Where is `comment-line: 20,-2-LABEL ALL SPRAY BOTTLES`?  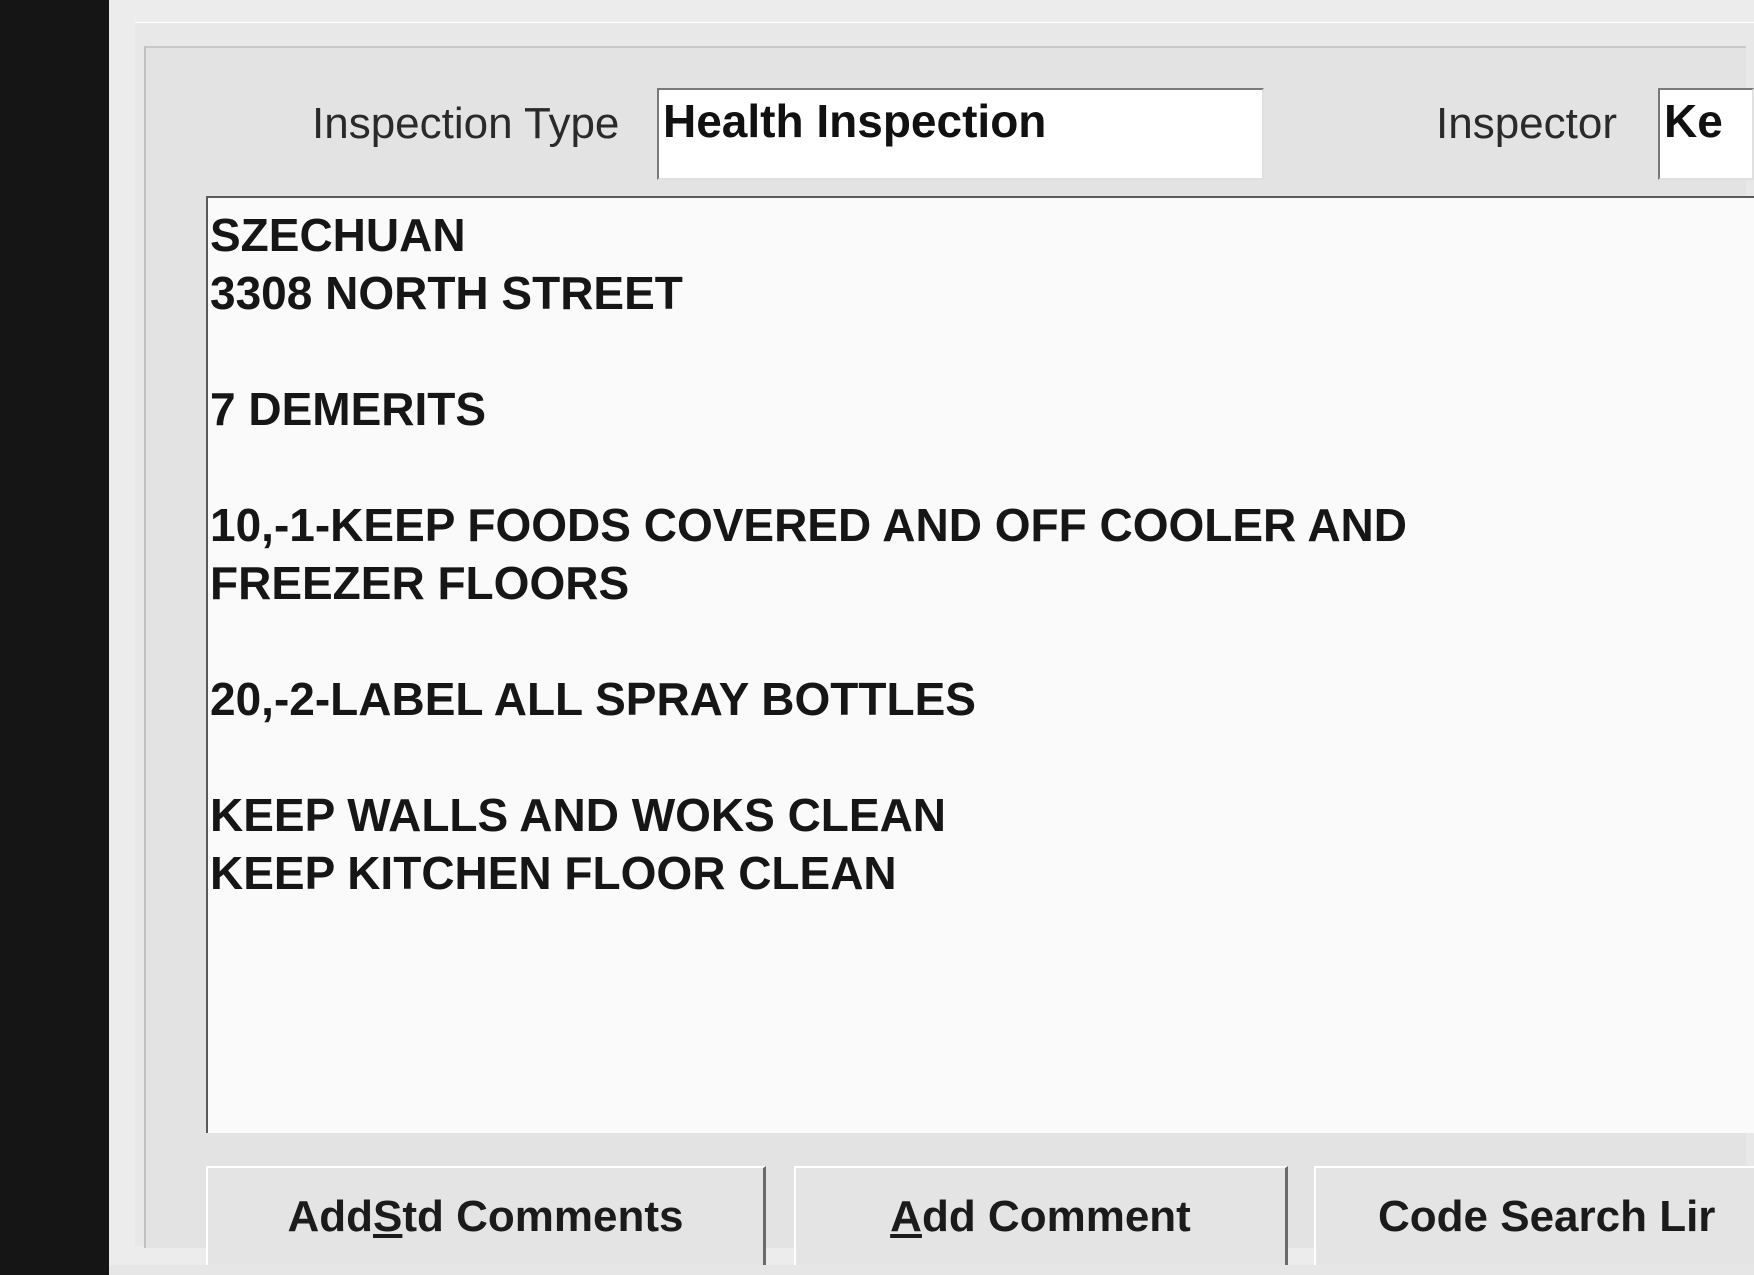 comment-line: 20,-2-LABEL ALL SPRAY BOTTLES is located at coordinates (593, 699).